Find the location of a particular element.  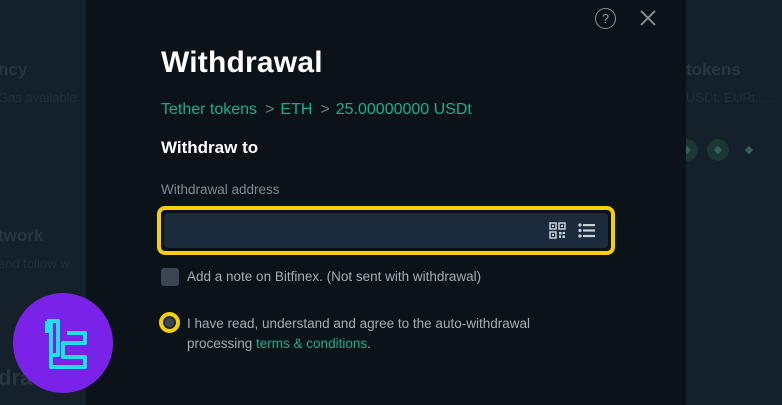

background-heading: ncy is located at coordinates (14, 69).